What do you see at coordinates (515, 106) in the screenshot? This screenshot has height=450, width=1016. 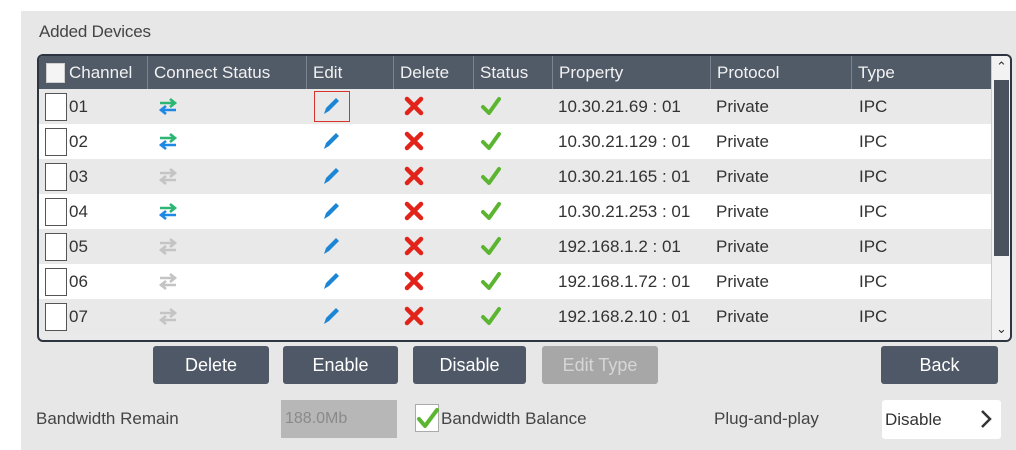 I see `table-row: 01 10.30.21.69 : 01 Private IPC` at bounding box center [515, 106].